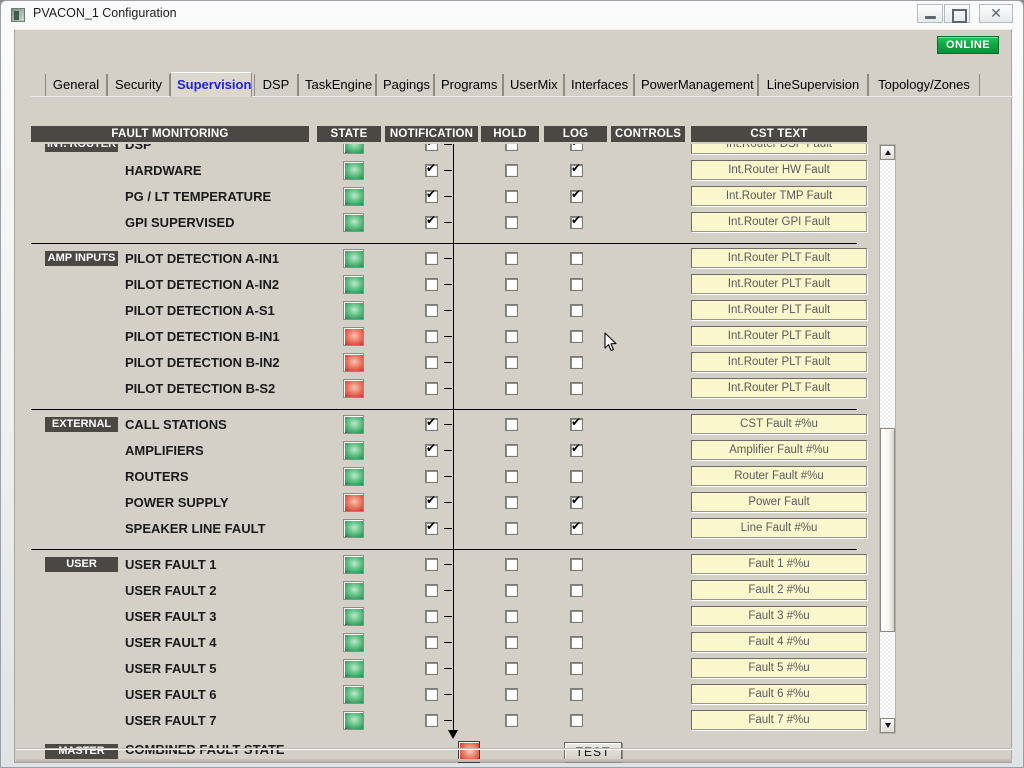  I want to click on cst-text-field: Line Fault #%u, so click(779, 528).